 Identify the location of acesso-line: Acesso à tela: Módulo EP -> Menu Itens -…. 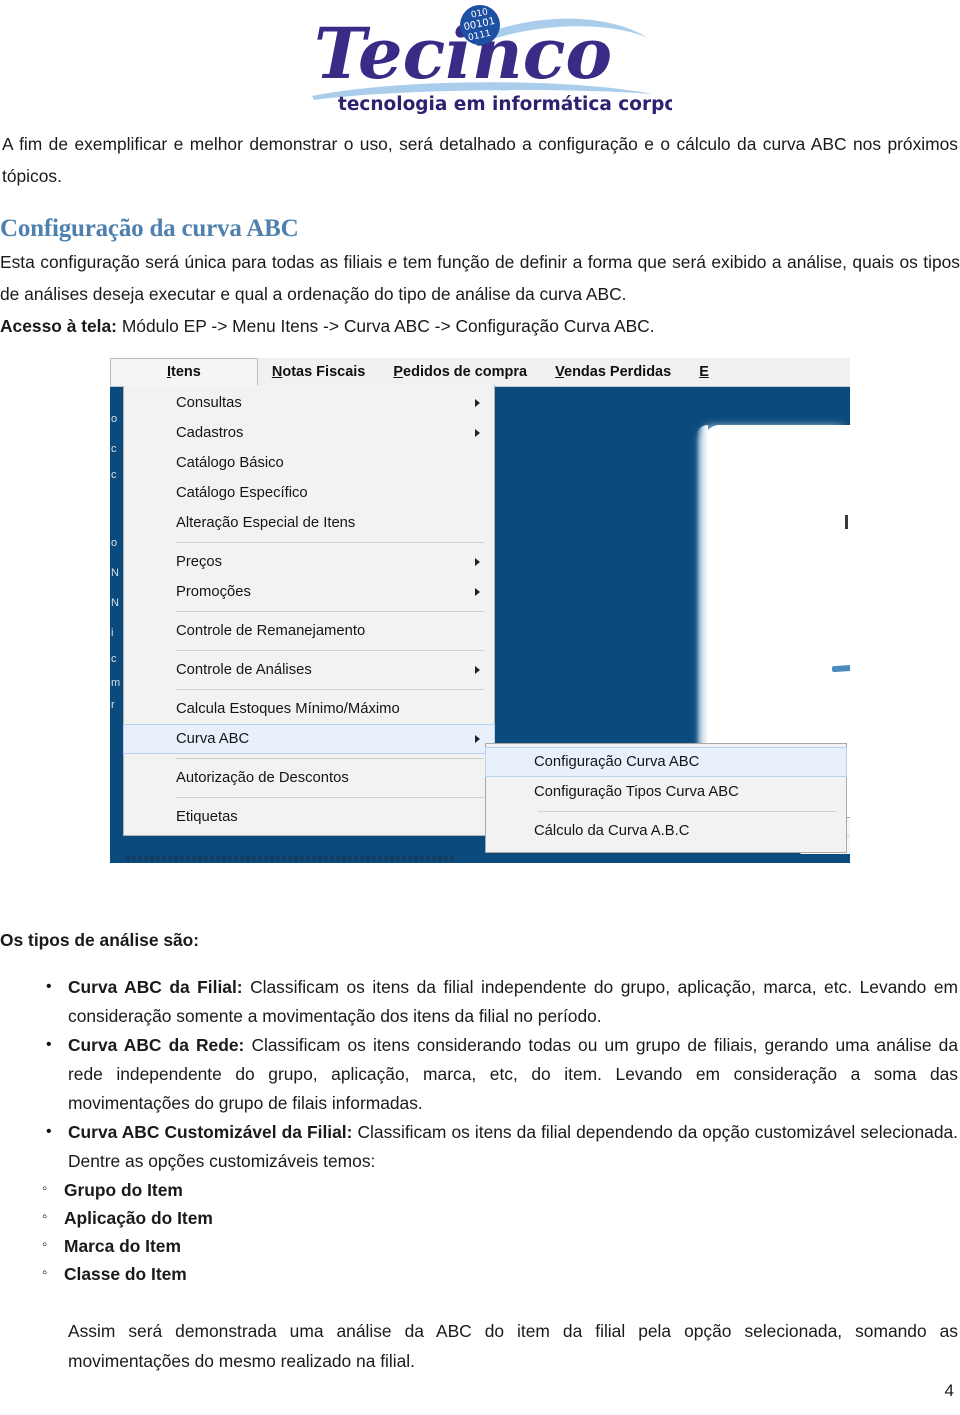
(480, 326).